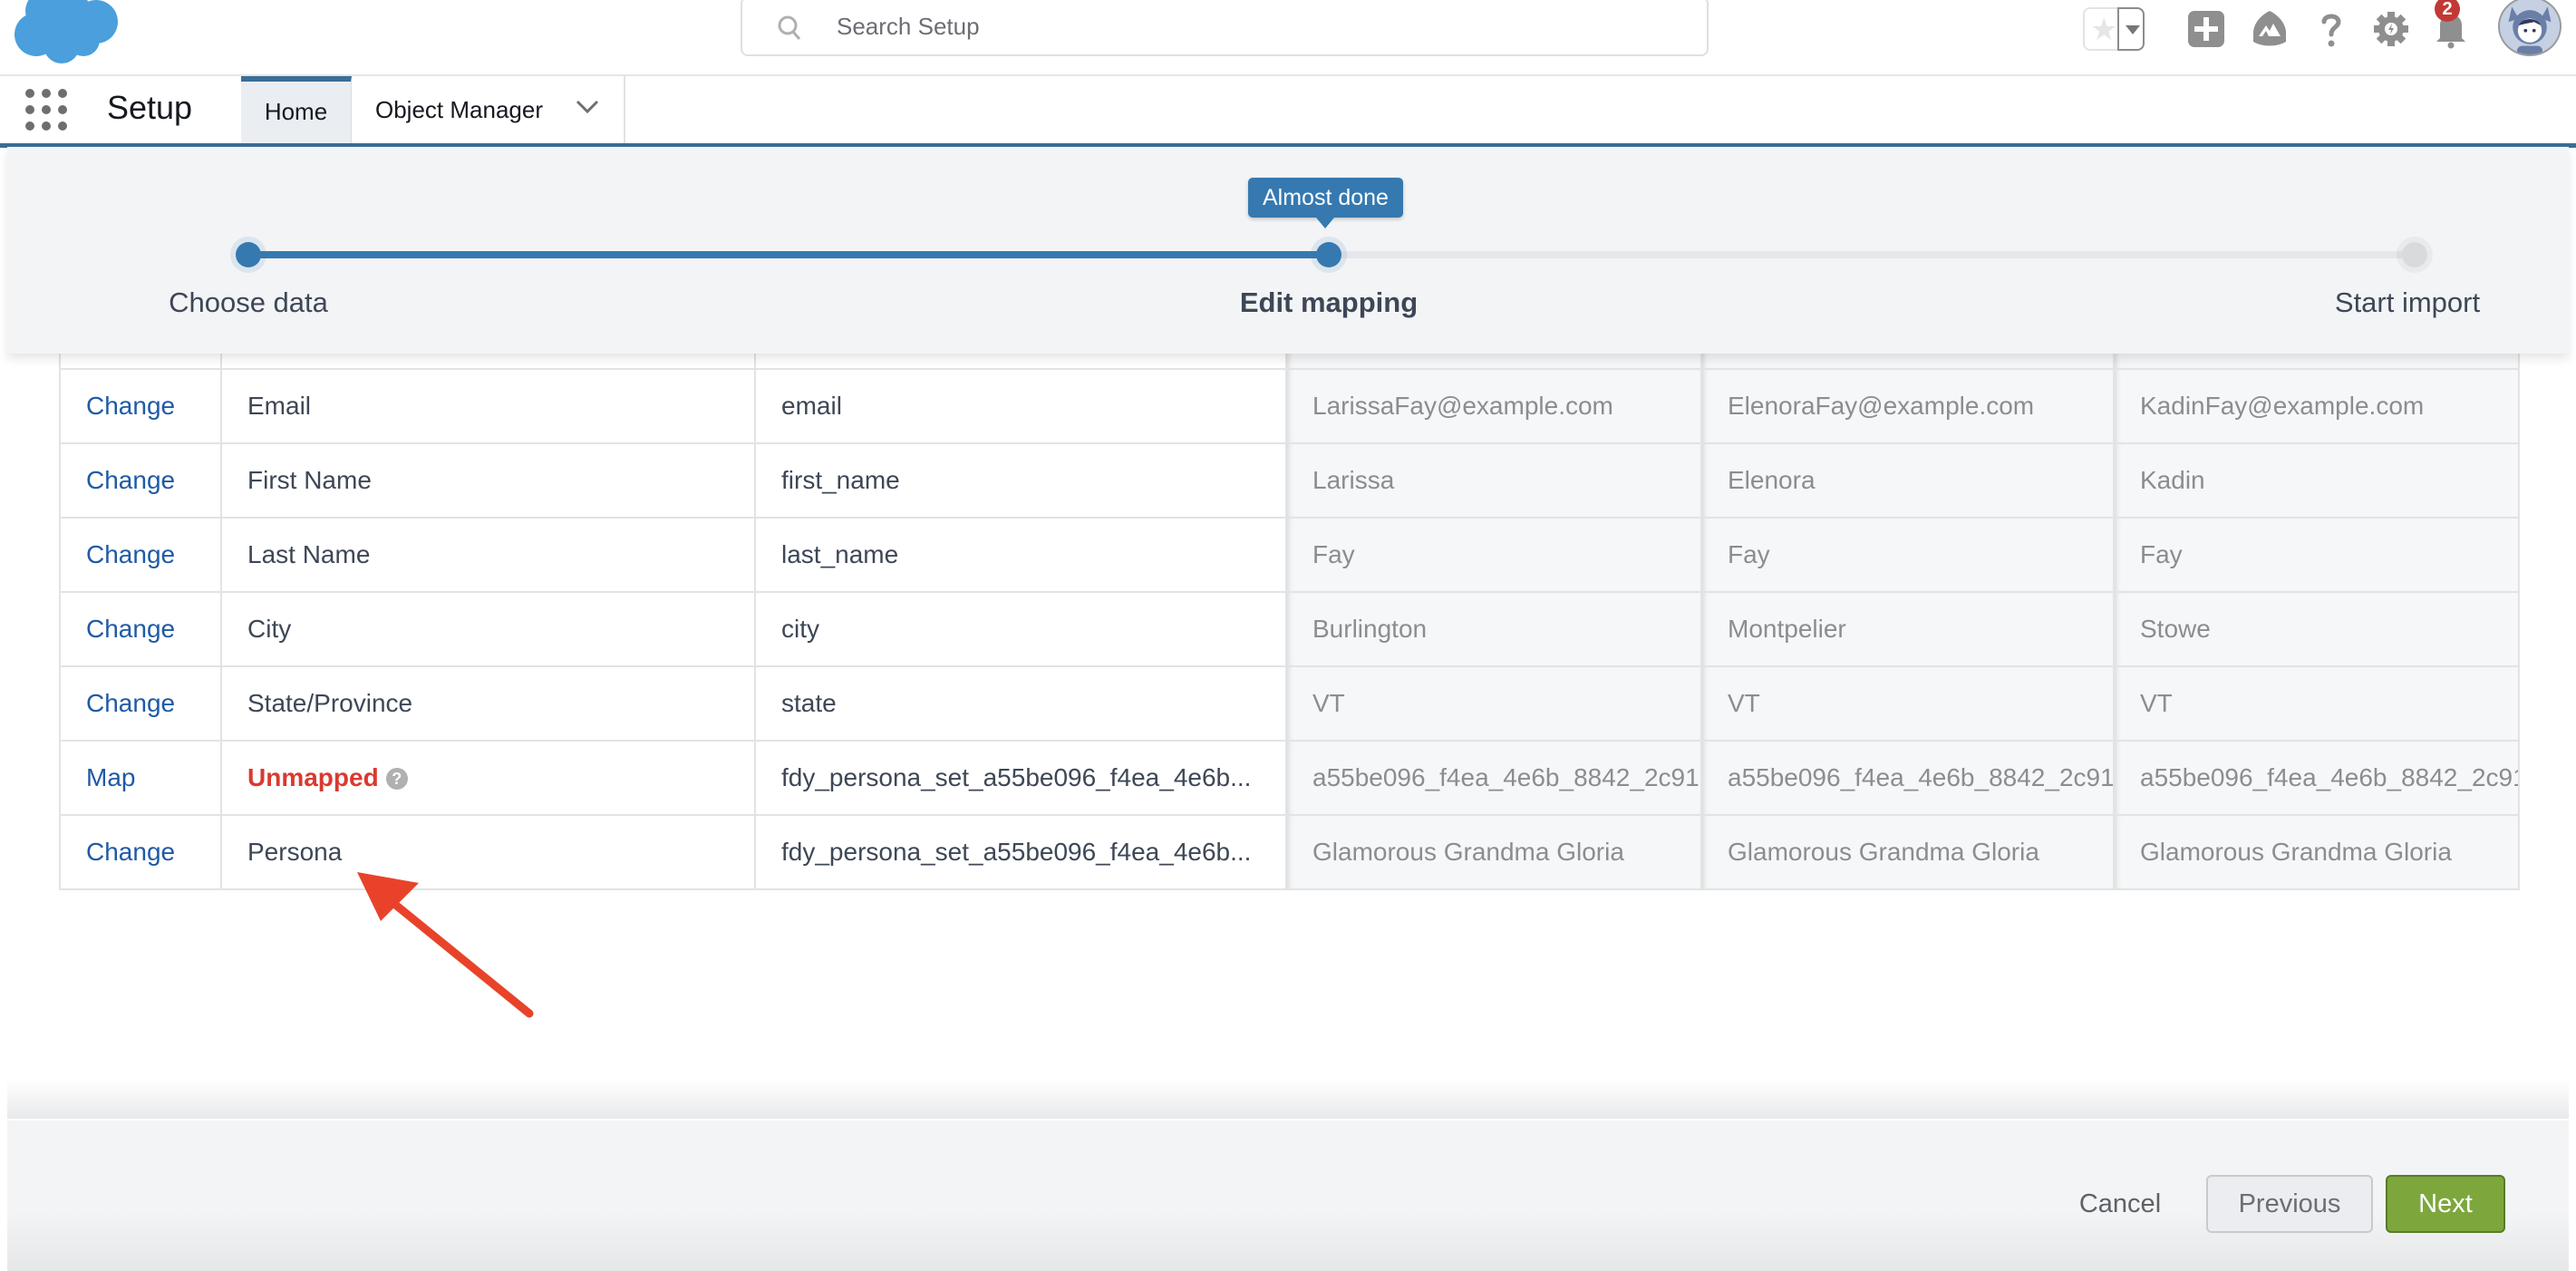  Describe the element at coordinates (1288, 112) in the screenshot. I see `setup-nav-bar: Setup Home Object Manager` at that location.